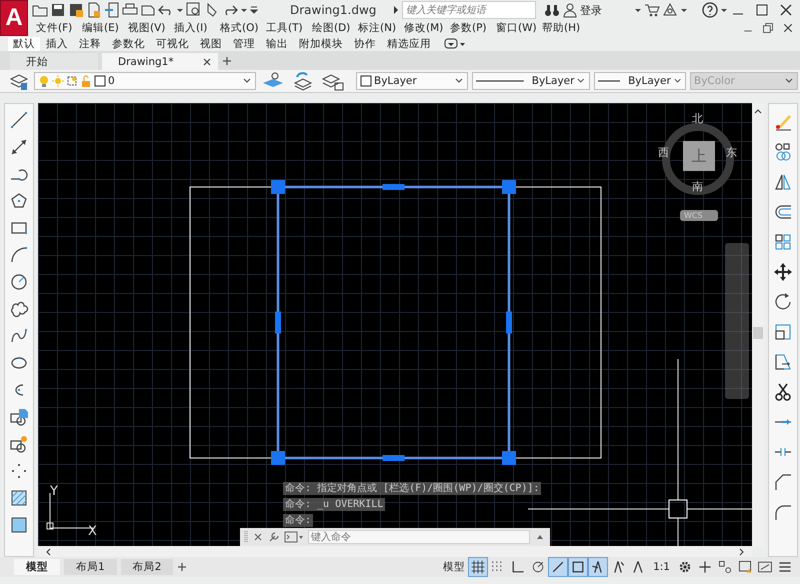  Describe the element at coordinates (92, 531) in the screenshot. I see `axis-label: X` at that location.